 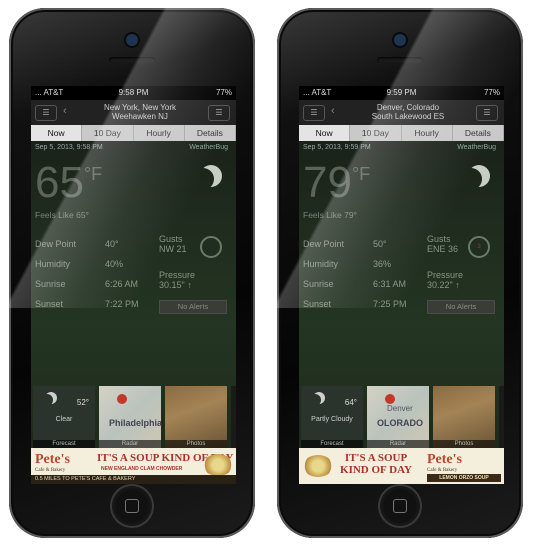 I want to click on forecast-tile: 52° Clear Forecast, so click(x=64, y=417).